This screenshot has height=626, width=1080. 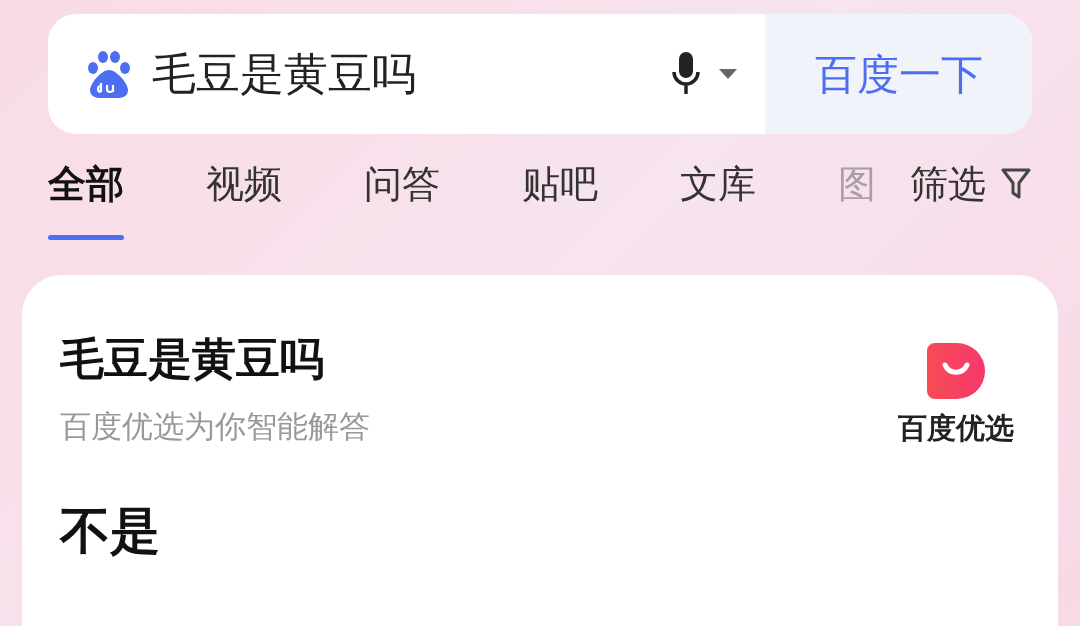 What do you see at coordinates (898, 74) in the screenshot?
I see `search-button: 百度一下` at bounding box center [898, 74].